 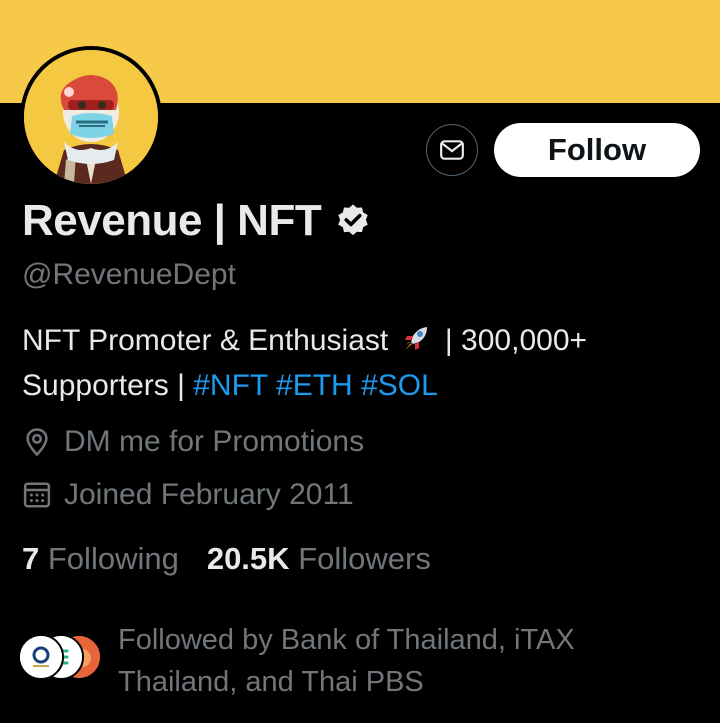 What do you see at coordinates (353, 221) in the screenshot?
I see `verified-badge-icon` at bounding box center [353, 221].